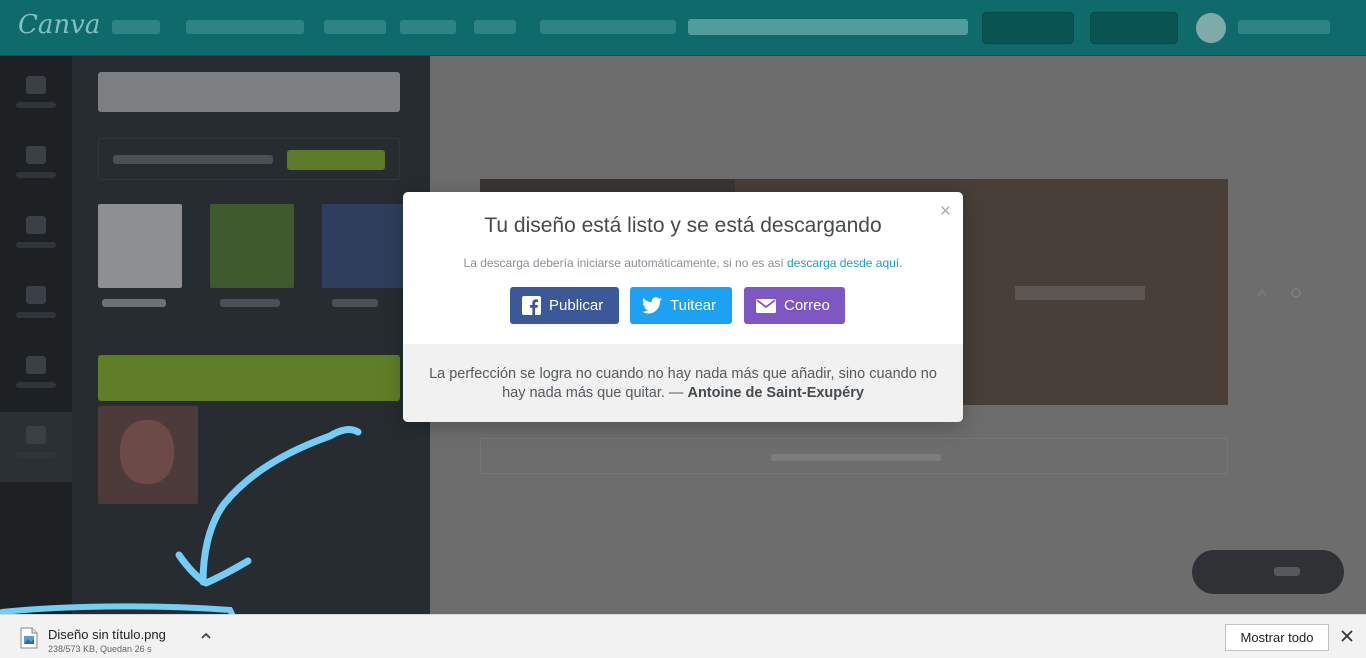 The height and width of the screenshot is (658, 1366). What do you see at coordinates (766, 305) in the screenshot?
I see `email-icon` at bounding box center [766, 305].